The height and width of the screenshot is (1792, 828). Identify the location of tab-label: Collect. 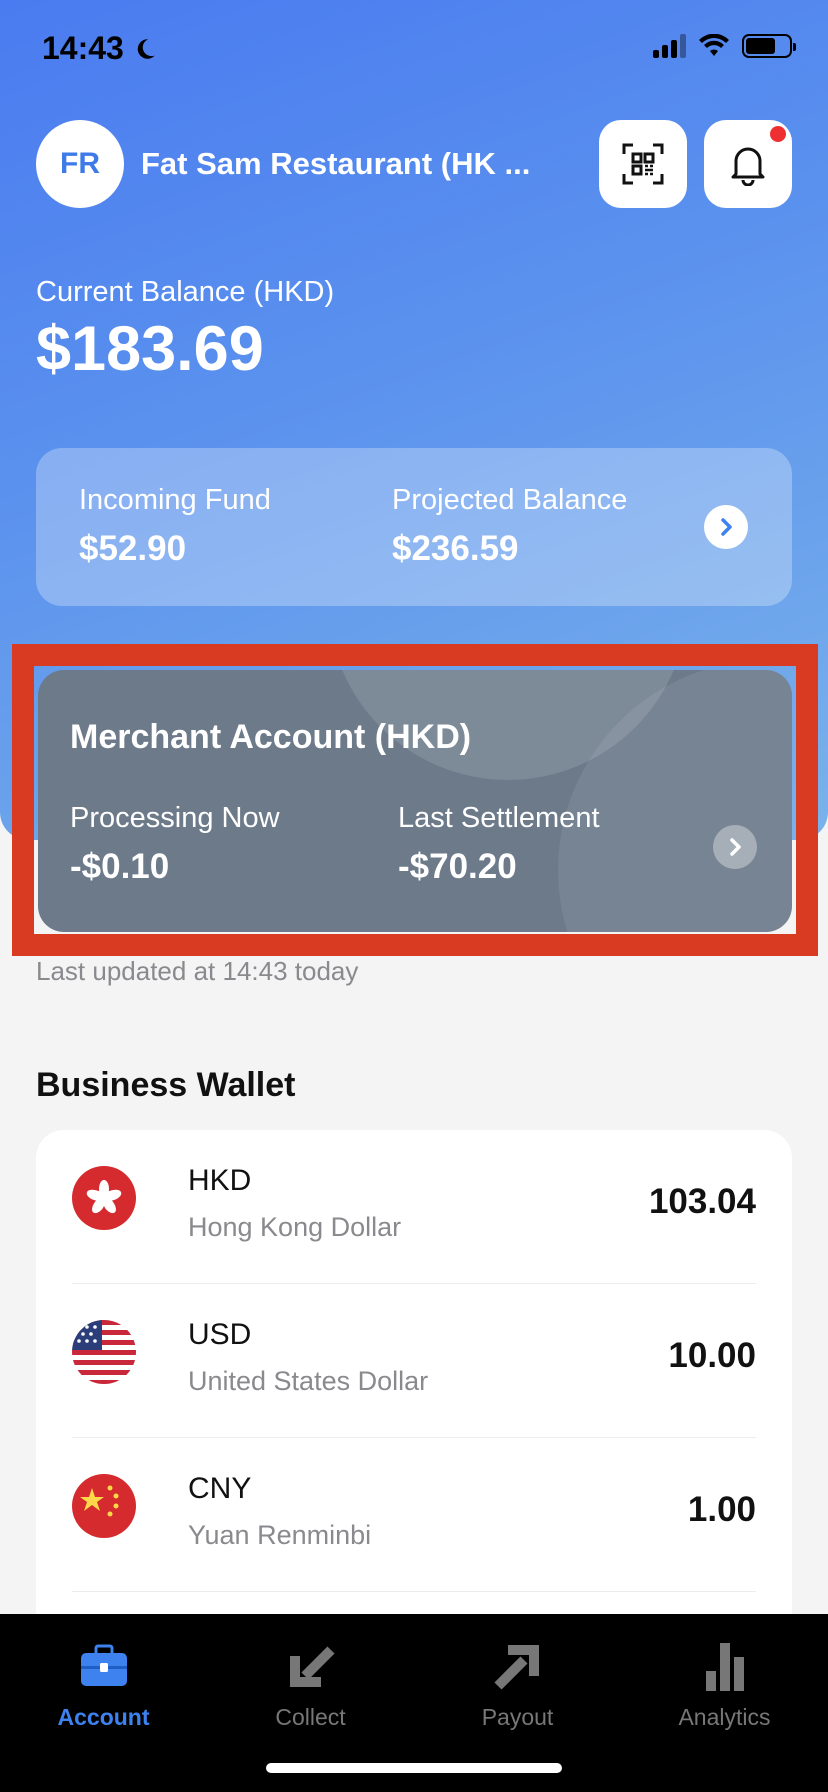
(310, 1717).